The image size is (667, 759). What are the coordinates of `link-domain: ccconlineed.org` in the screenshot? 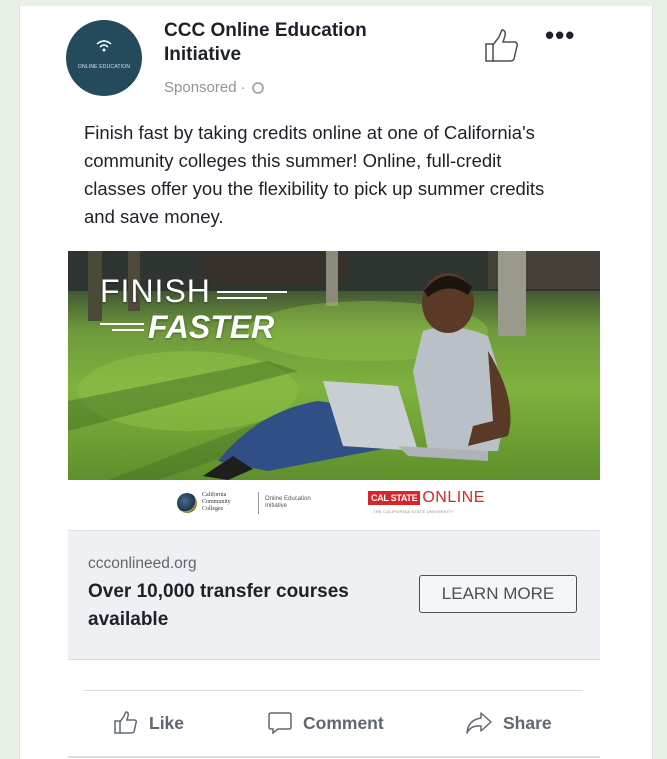 It's located at (142, 563).